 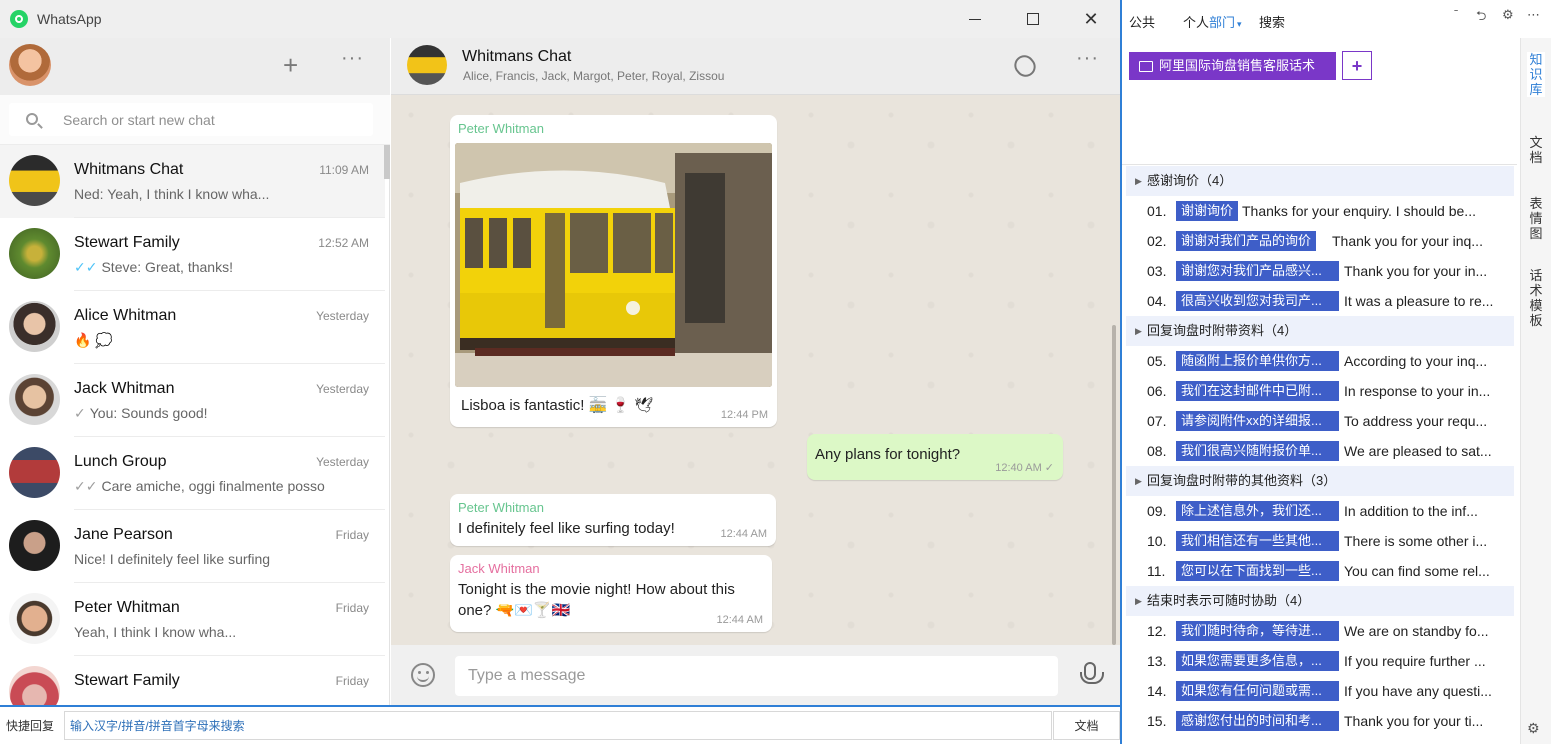 I want to click on minimize-icon: ˉ, so click(x=1456, y=14).